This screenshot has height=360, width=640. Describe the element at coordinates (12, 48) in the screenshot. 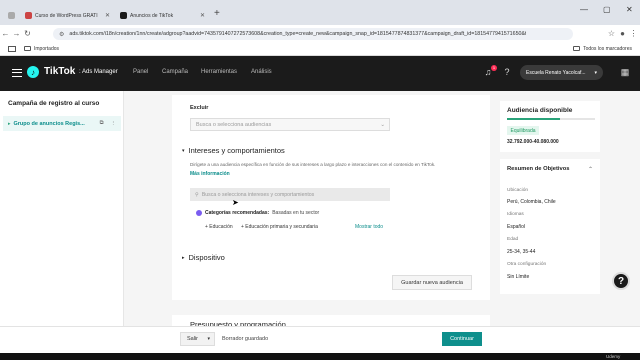

I see `apps-icon` at that location.